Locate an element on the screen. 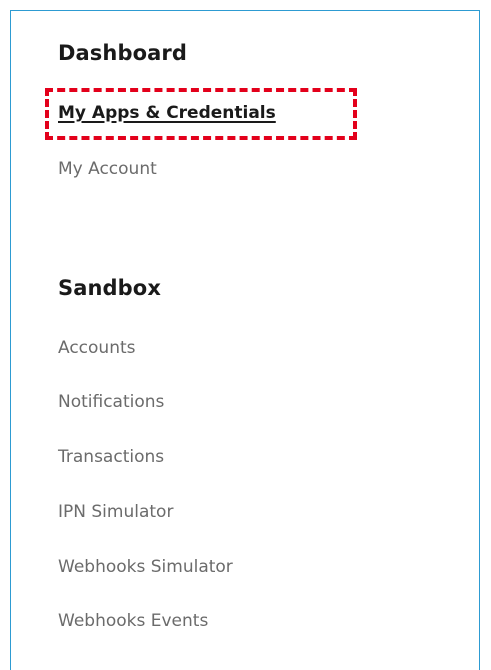 Image resolution: width=491 pixels, height=670 pixels. nav-link-webhooks-events: Webhooks Events is located at coordinates (133, 621).